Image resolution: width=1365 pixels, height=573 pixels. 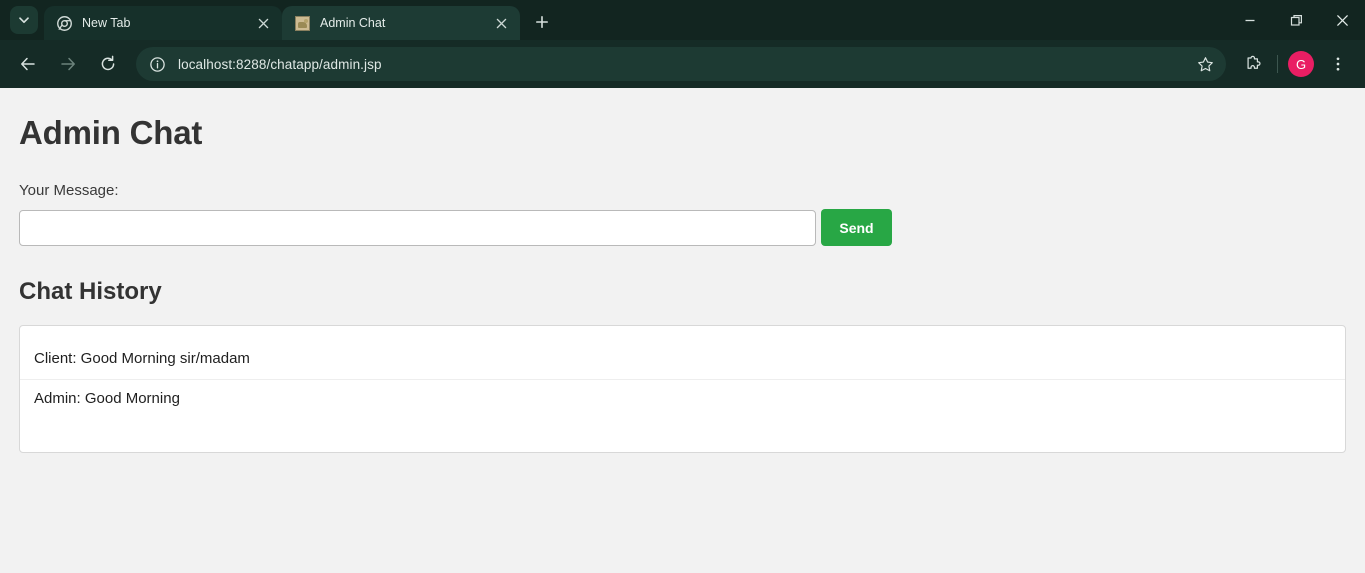 I want to click on new-tab-button, so click(x=542, y=22).